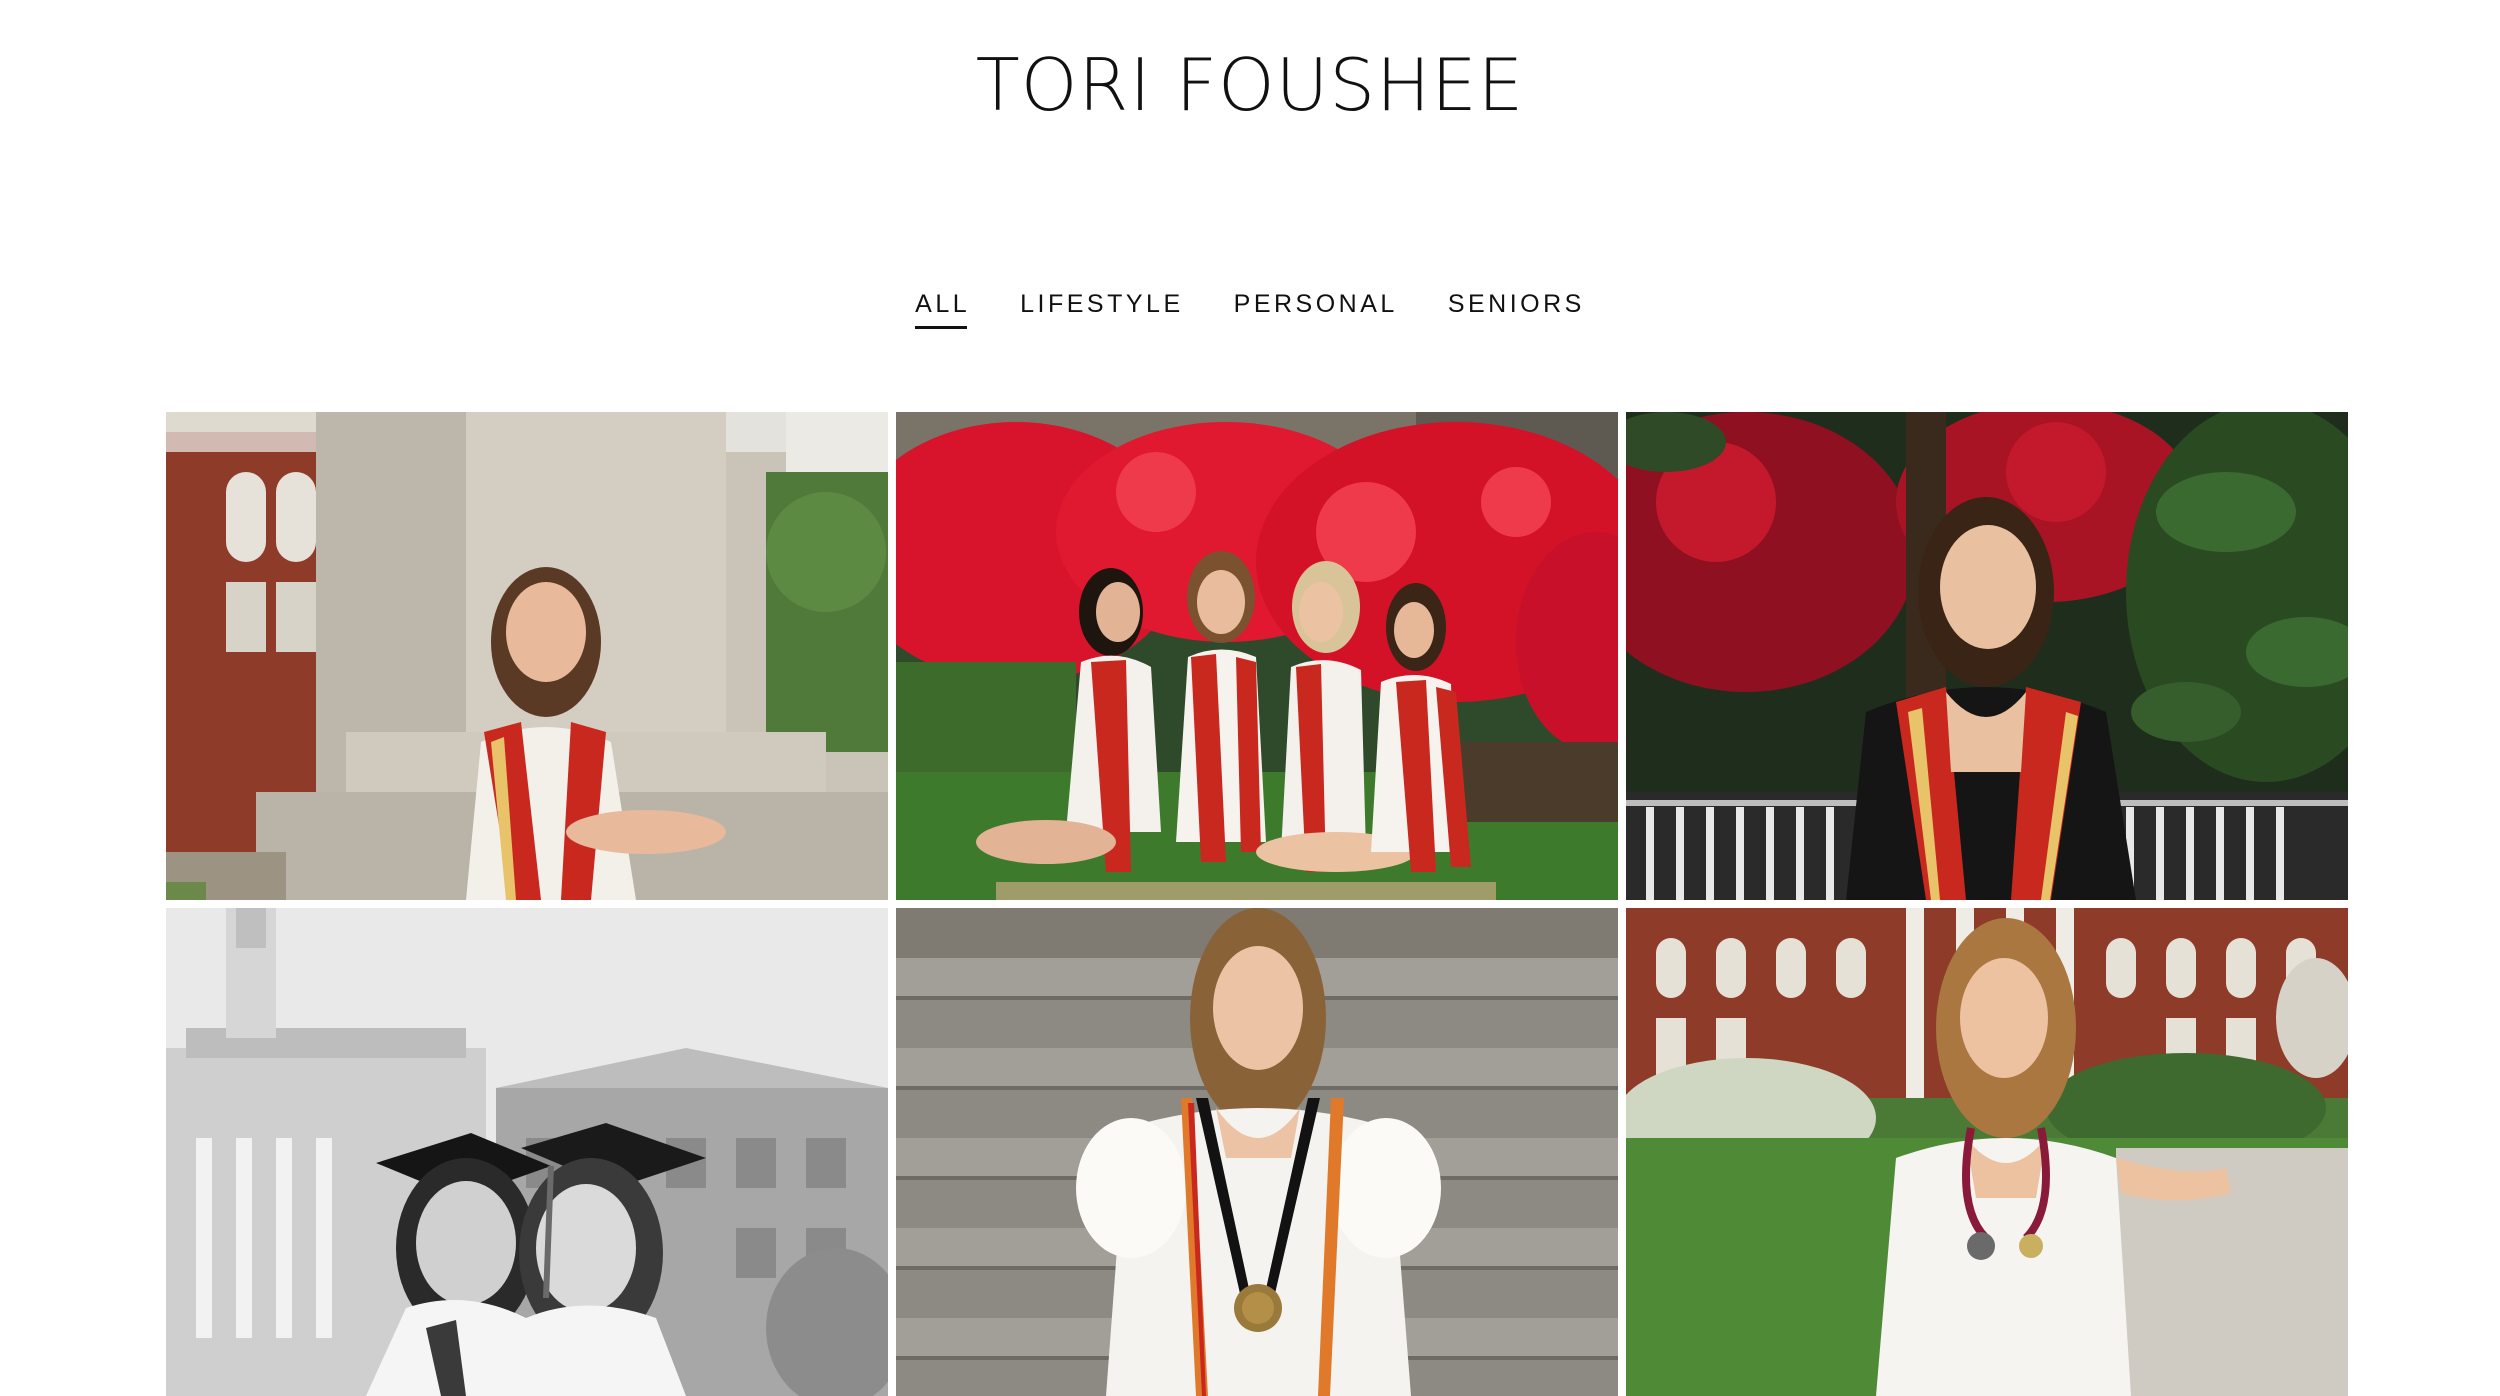 This screenshot has height=1396, width=2500. I want to click on site-title: TORI FOUSHEE, so click(1250, 85).